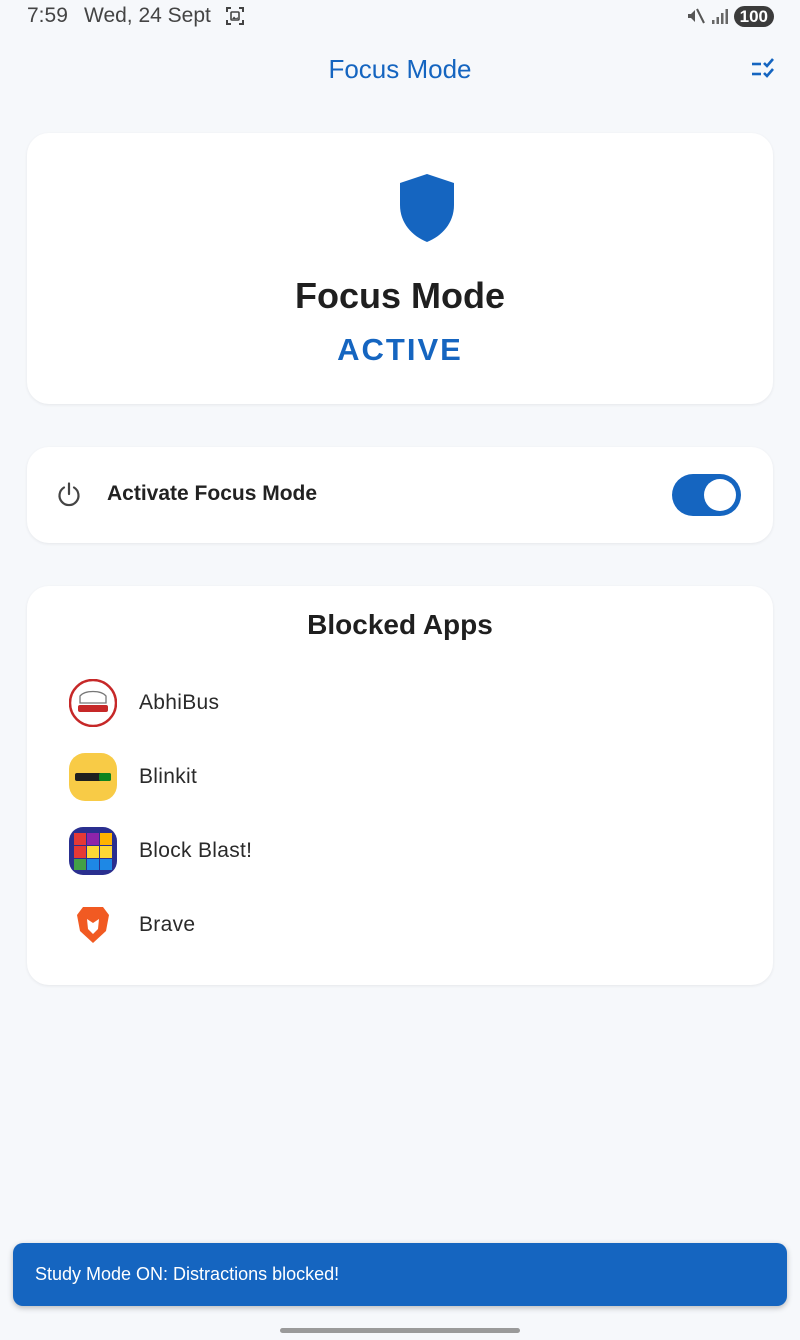 The width and height of the screenshot is (800, 1340). Describe the element at coordinates (400, 1274) in the screenshot. I see `snackbar: Study Mode ON: Distractions blocked!` at that location.